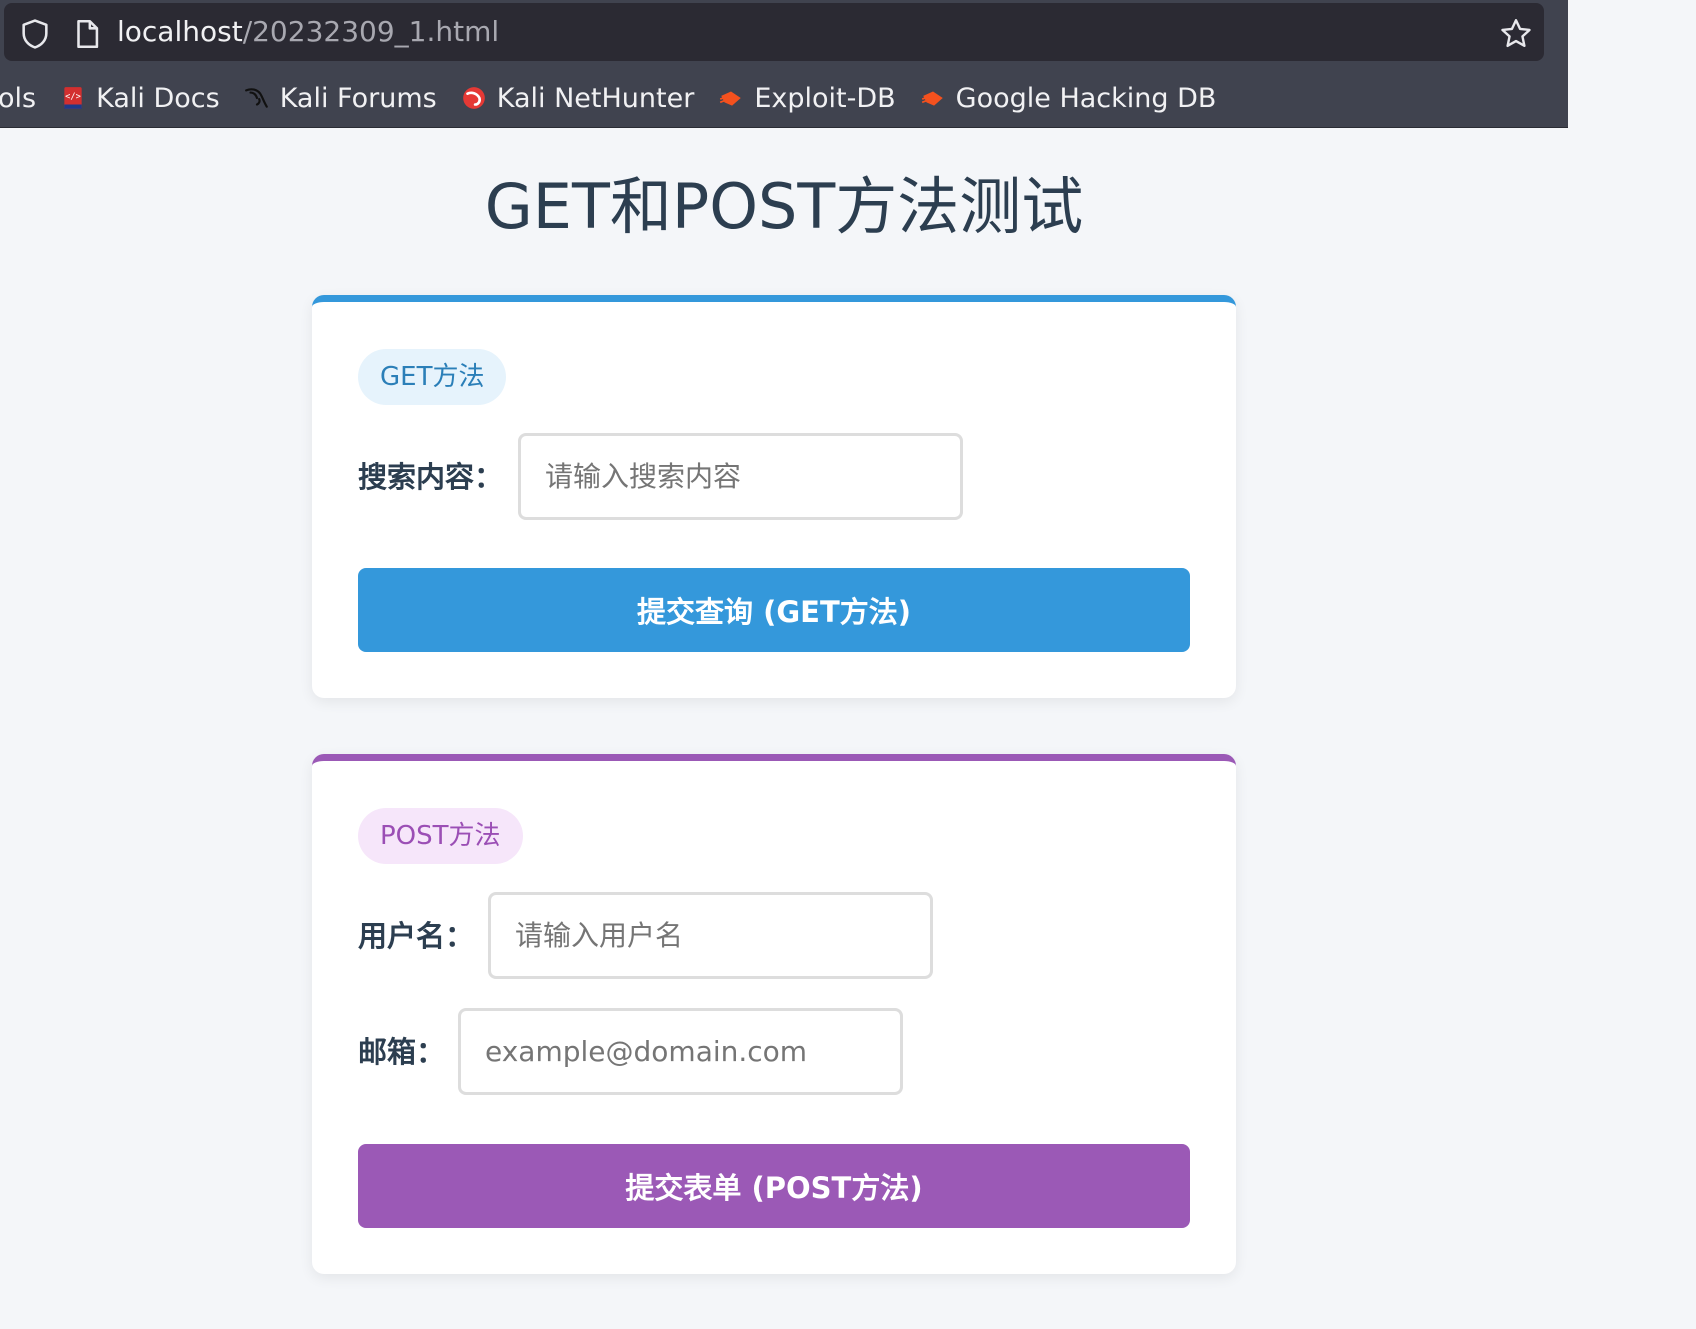 The height and width of the screenshot is (1329, 1696). What do you see at coordinates (774, 610) in the screenshot?
I see `get-submit-button: 提交查询 (GET方法)` at bounding box center [774, 610].